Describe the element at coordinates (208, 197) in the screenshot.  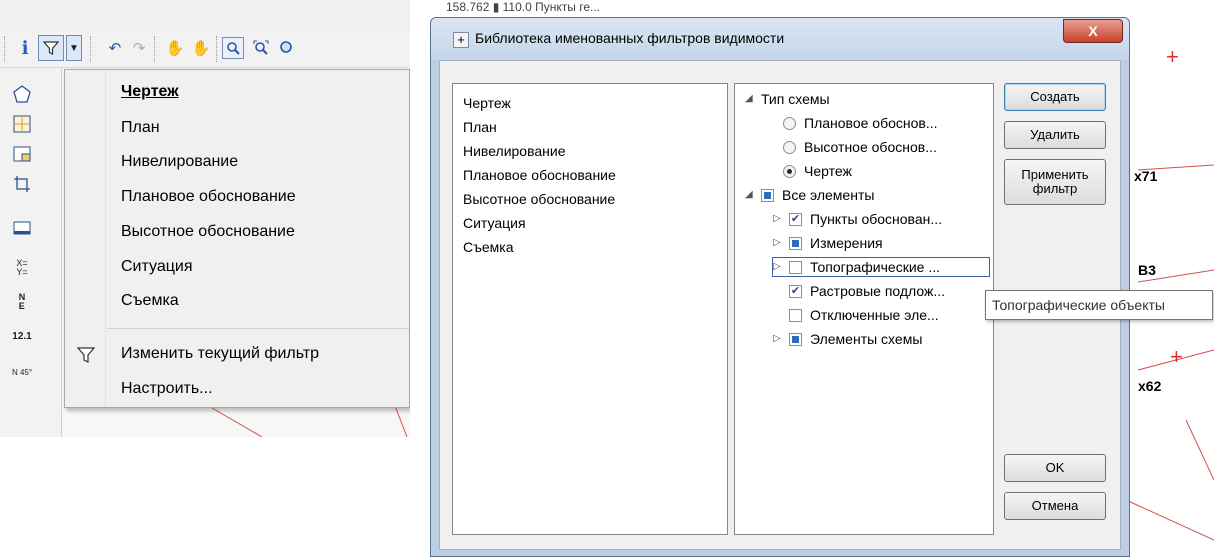
I see `menu-item-planovoe: Плановое обоснование` at that location.